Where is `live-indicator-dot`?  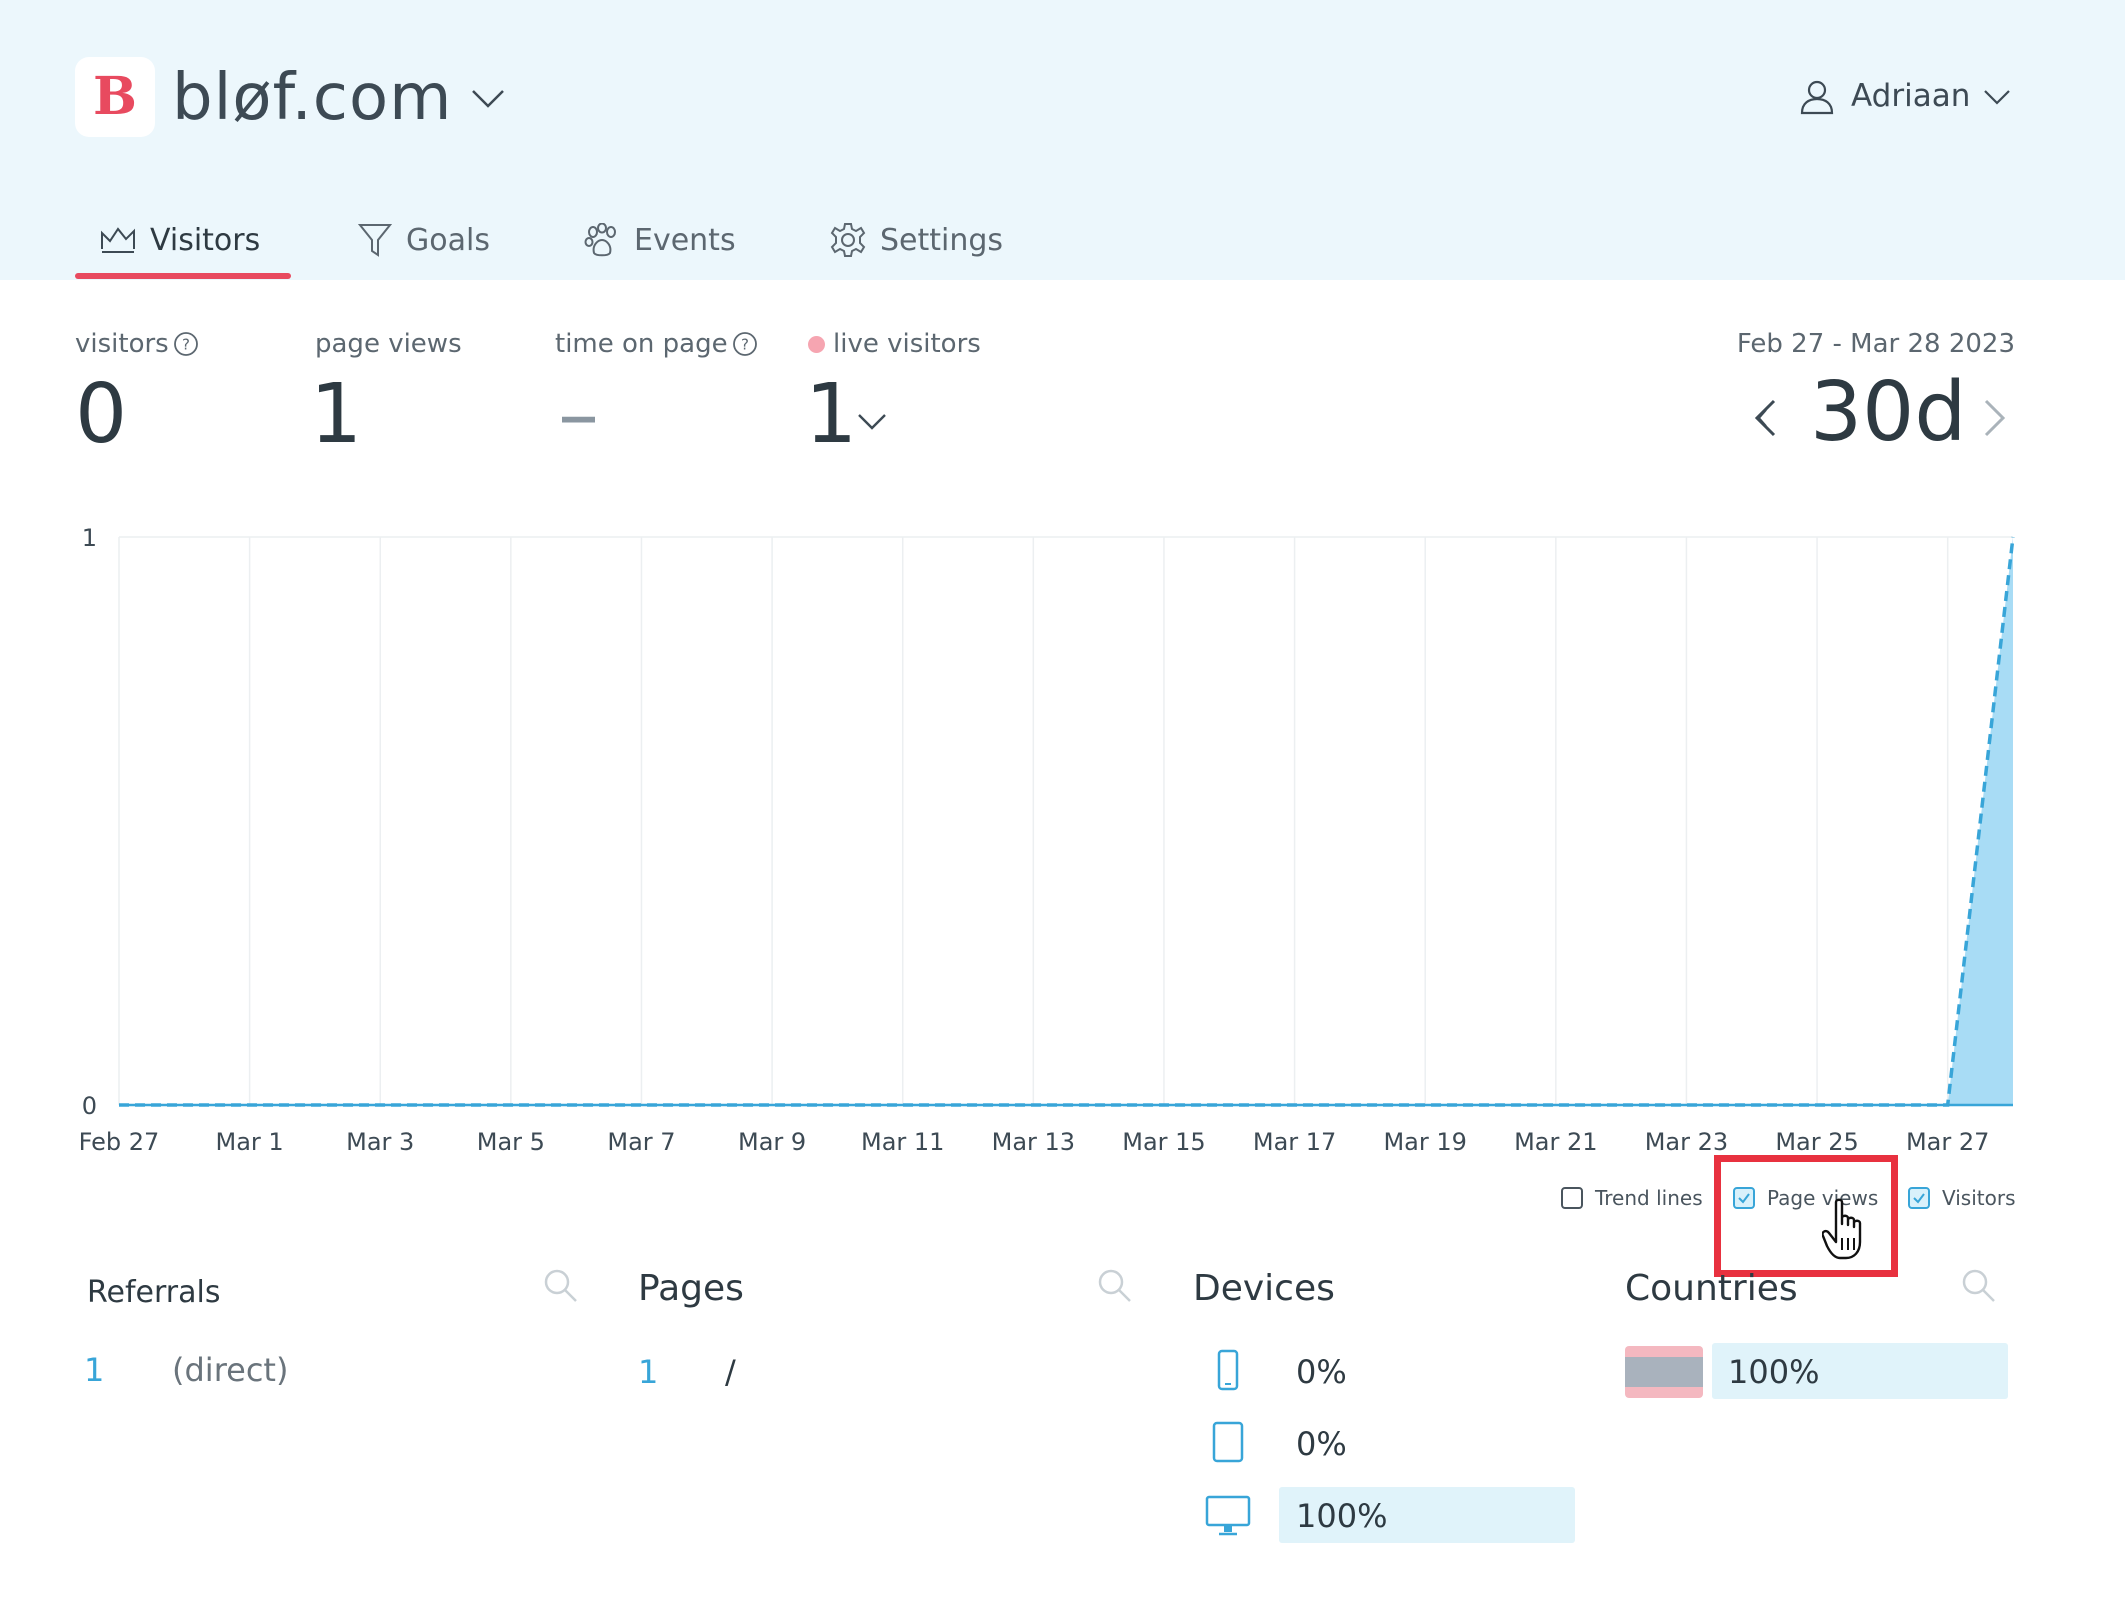
live-indicator-dot is located at coordinates (816, 344).